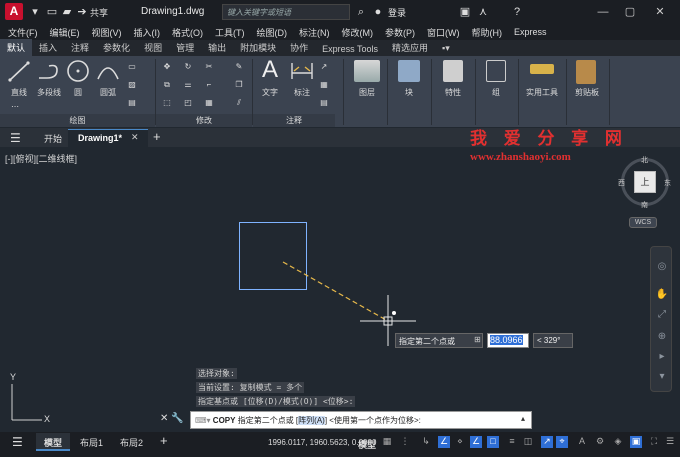  Describe the element at coordinates (670, 442) in the screenshot. I see `customize-icon: ☰` at that location.